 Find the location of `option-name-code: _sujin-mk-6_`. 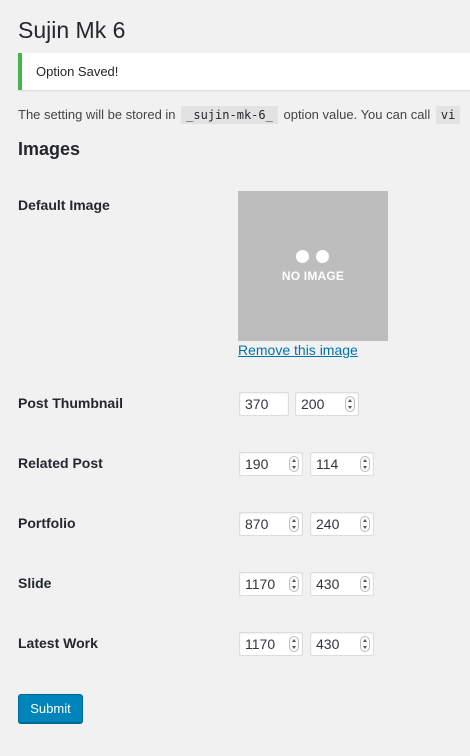

option-name-code: _sujin-mk-6_ is located at coordinates (229, 115).